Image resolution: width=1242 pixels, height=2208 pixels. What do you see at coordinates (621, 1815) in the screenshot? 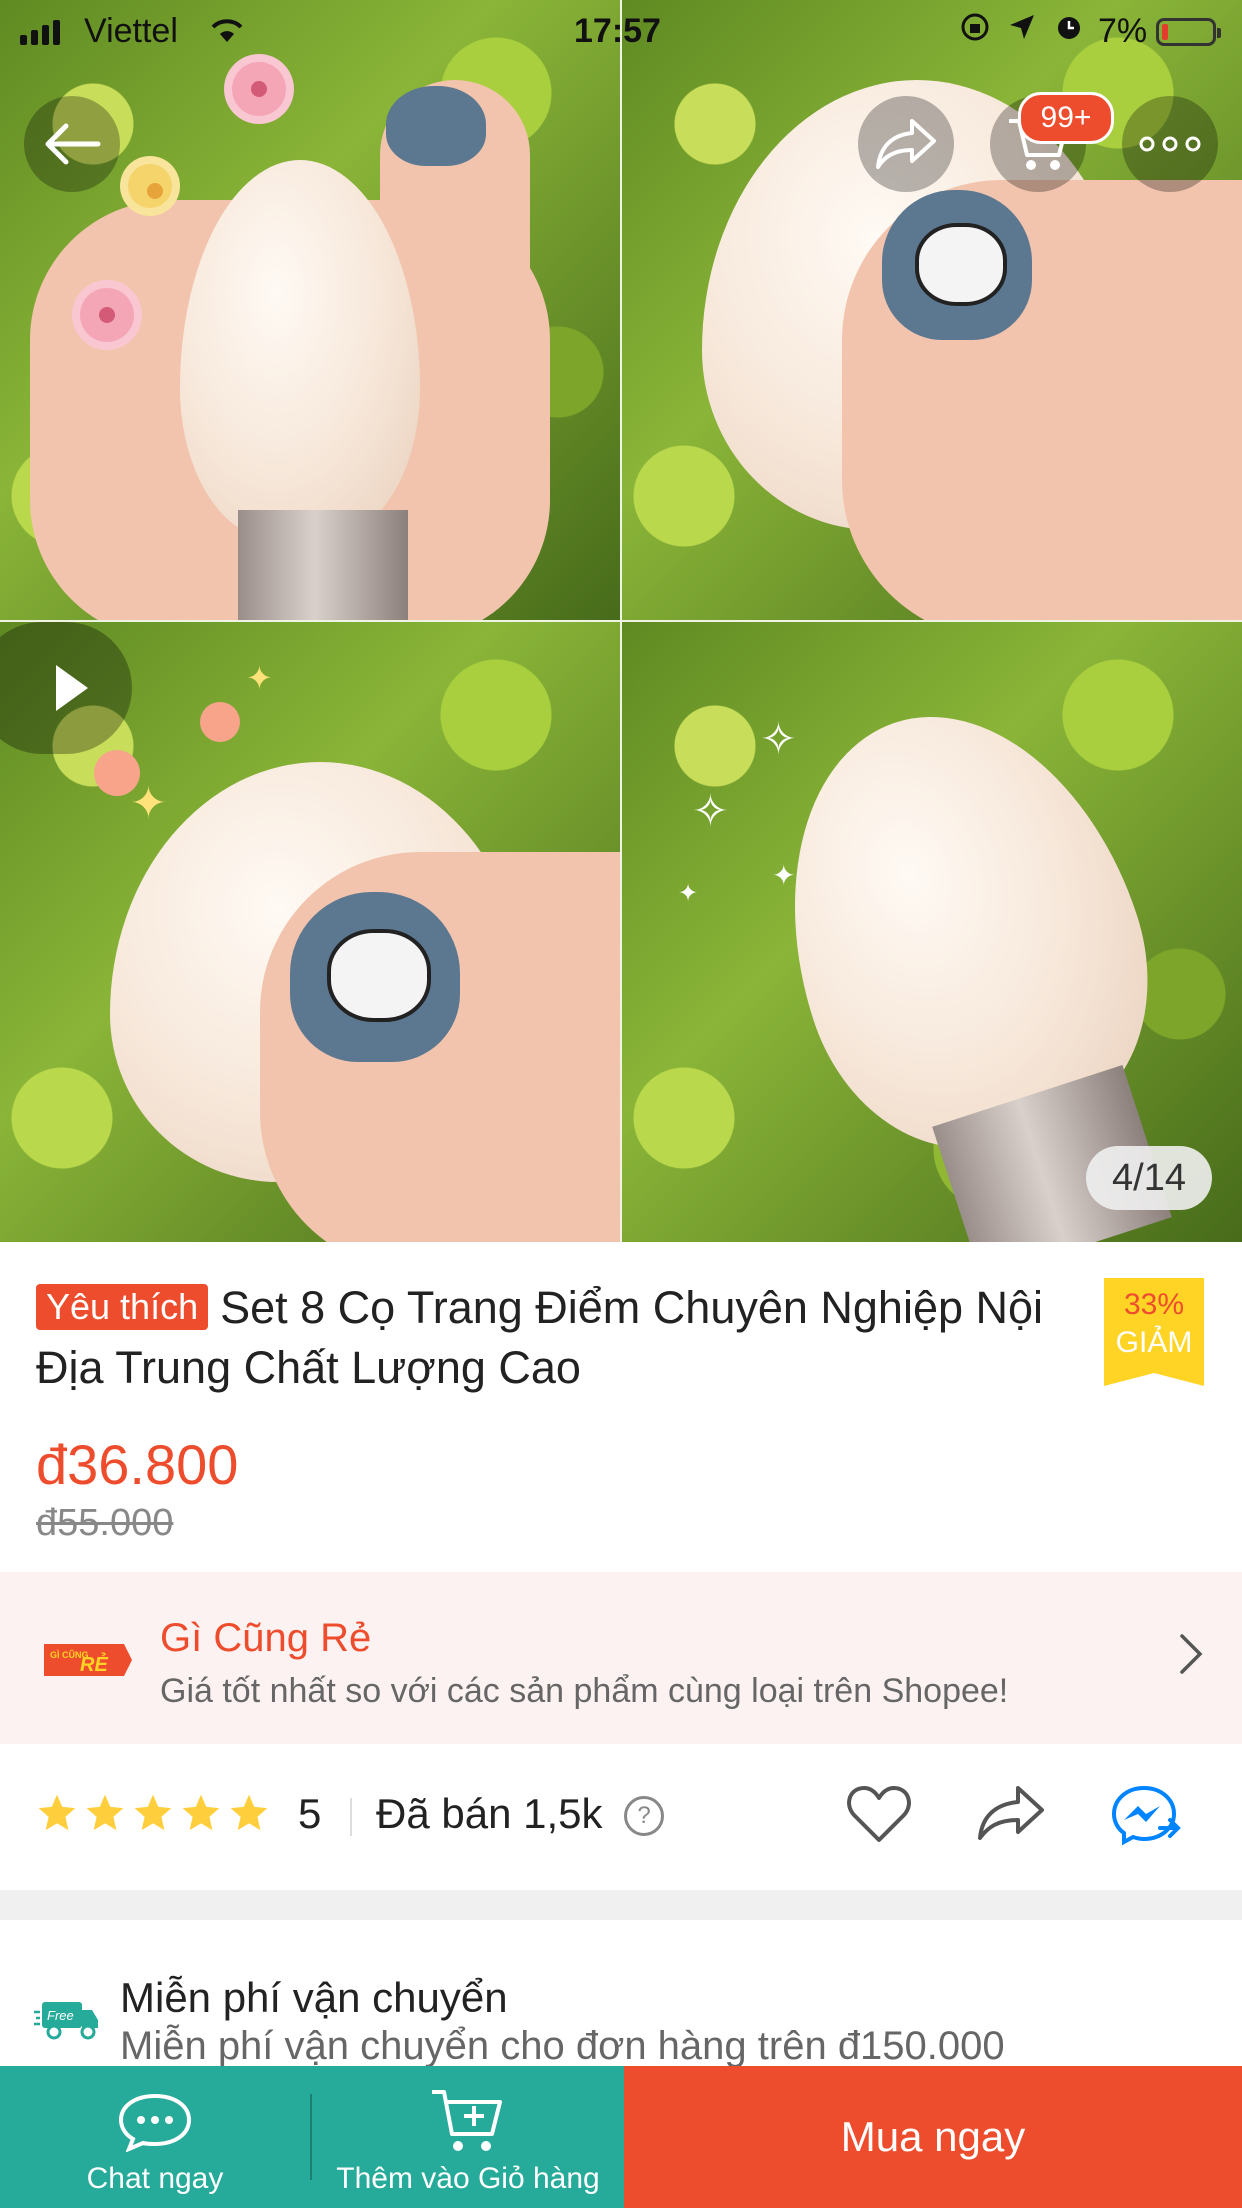
I see `rating-row: 5 Đã bán 1,5k ?` at bounding box center [621, 1815].